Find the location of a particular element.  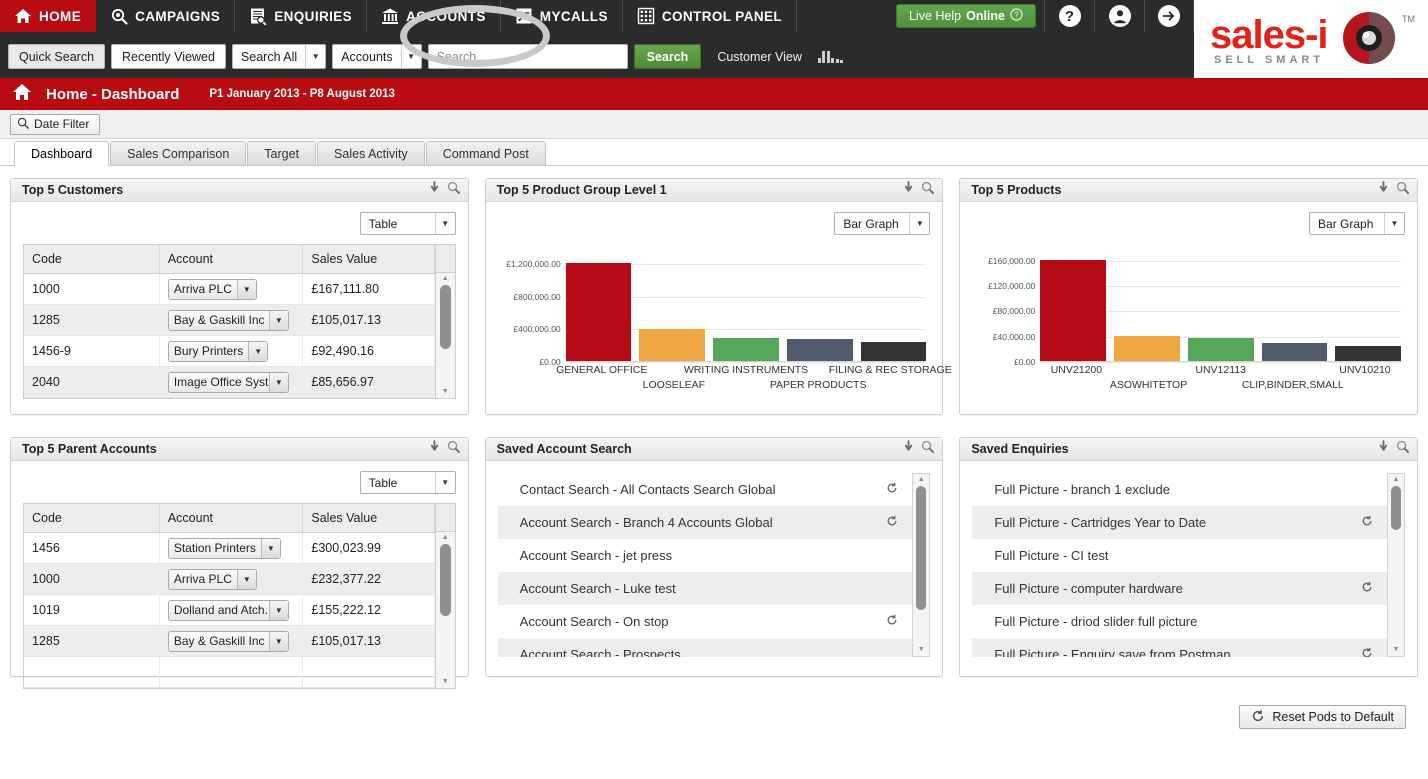

account-select: Station Printers ▼ is located at coordinates (224, 548).